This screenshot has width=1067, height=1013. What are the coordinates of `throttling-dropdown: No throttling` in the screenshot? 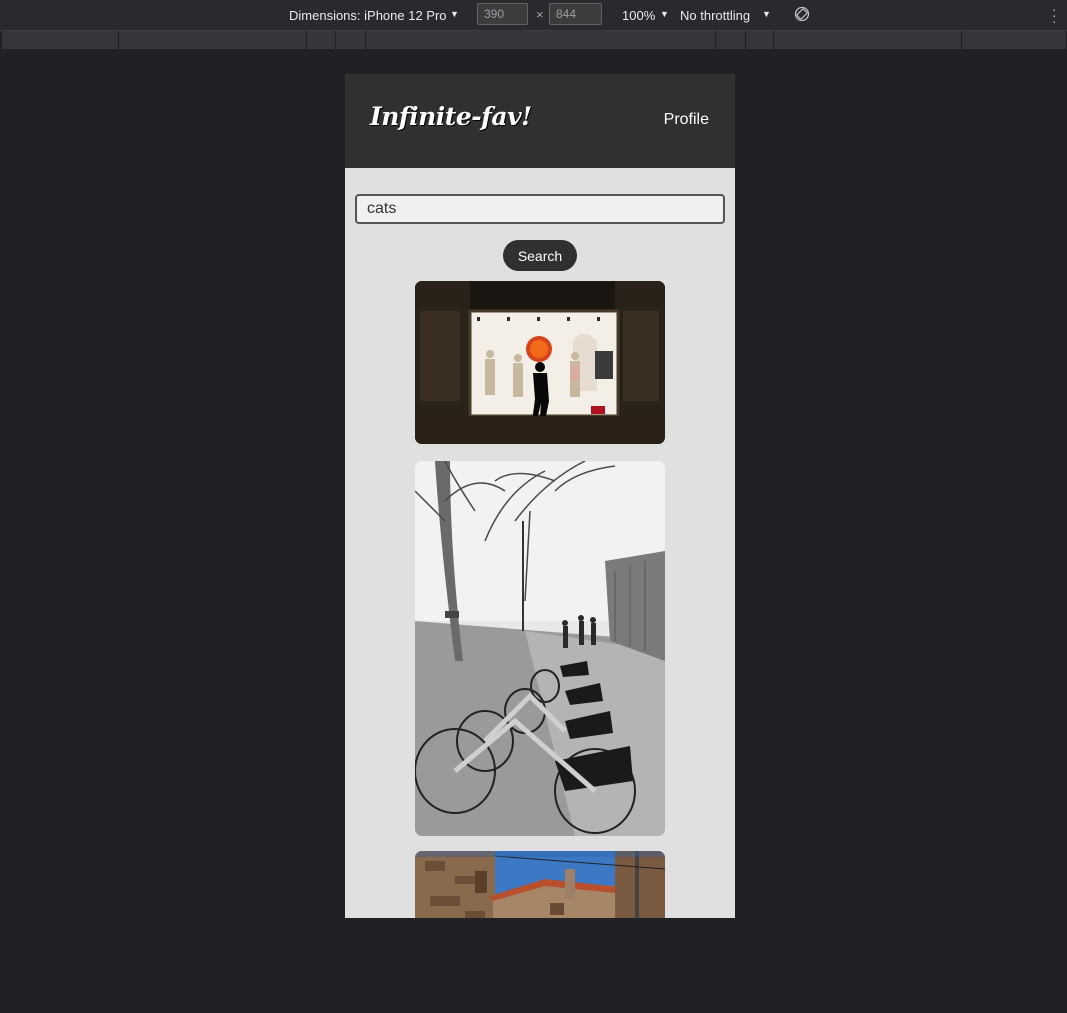 It's located at (715, 15).